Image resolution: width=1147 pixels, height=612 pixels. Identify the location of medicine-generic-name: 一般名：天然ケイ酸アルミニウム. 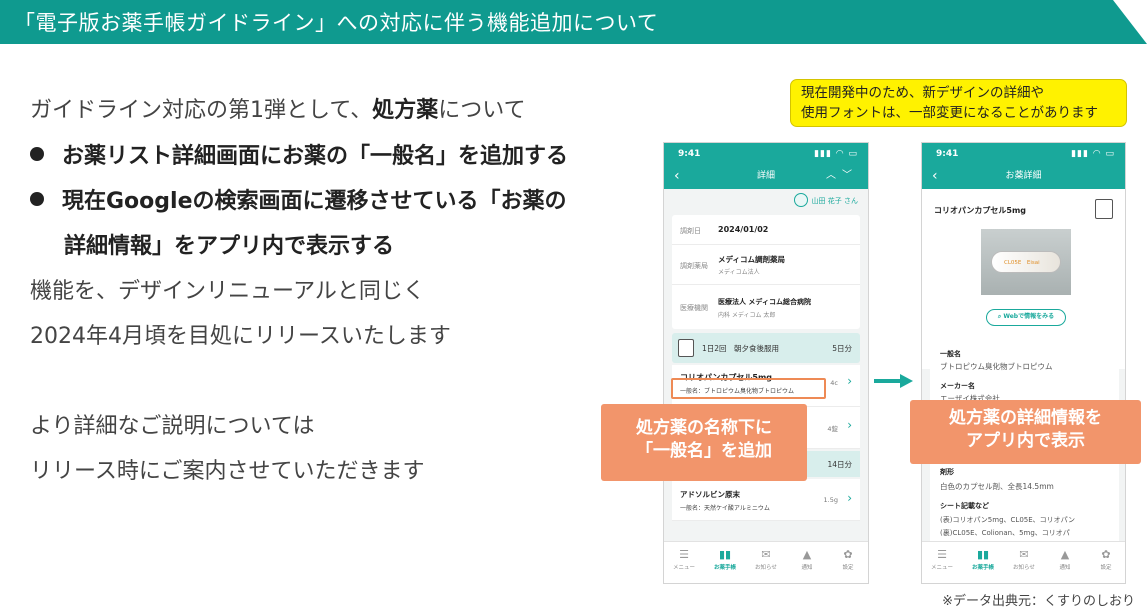
(725, 508).